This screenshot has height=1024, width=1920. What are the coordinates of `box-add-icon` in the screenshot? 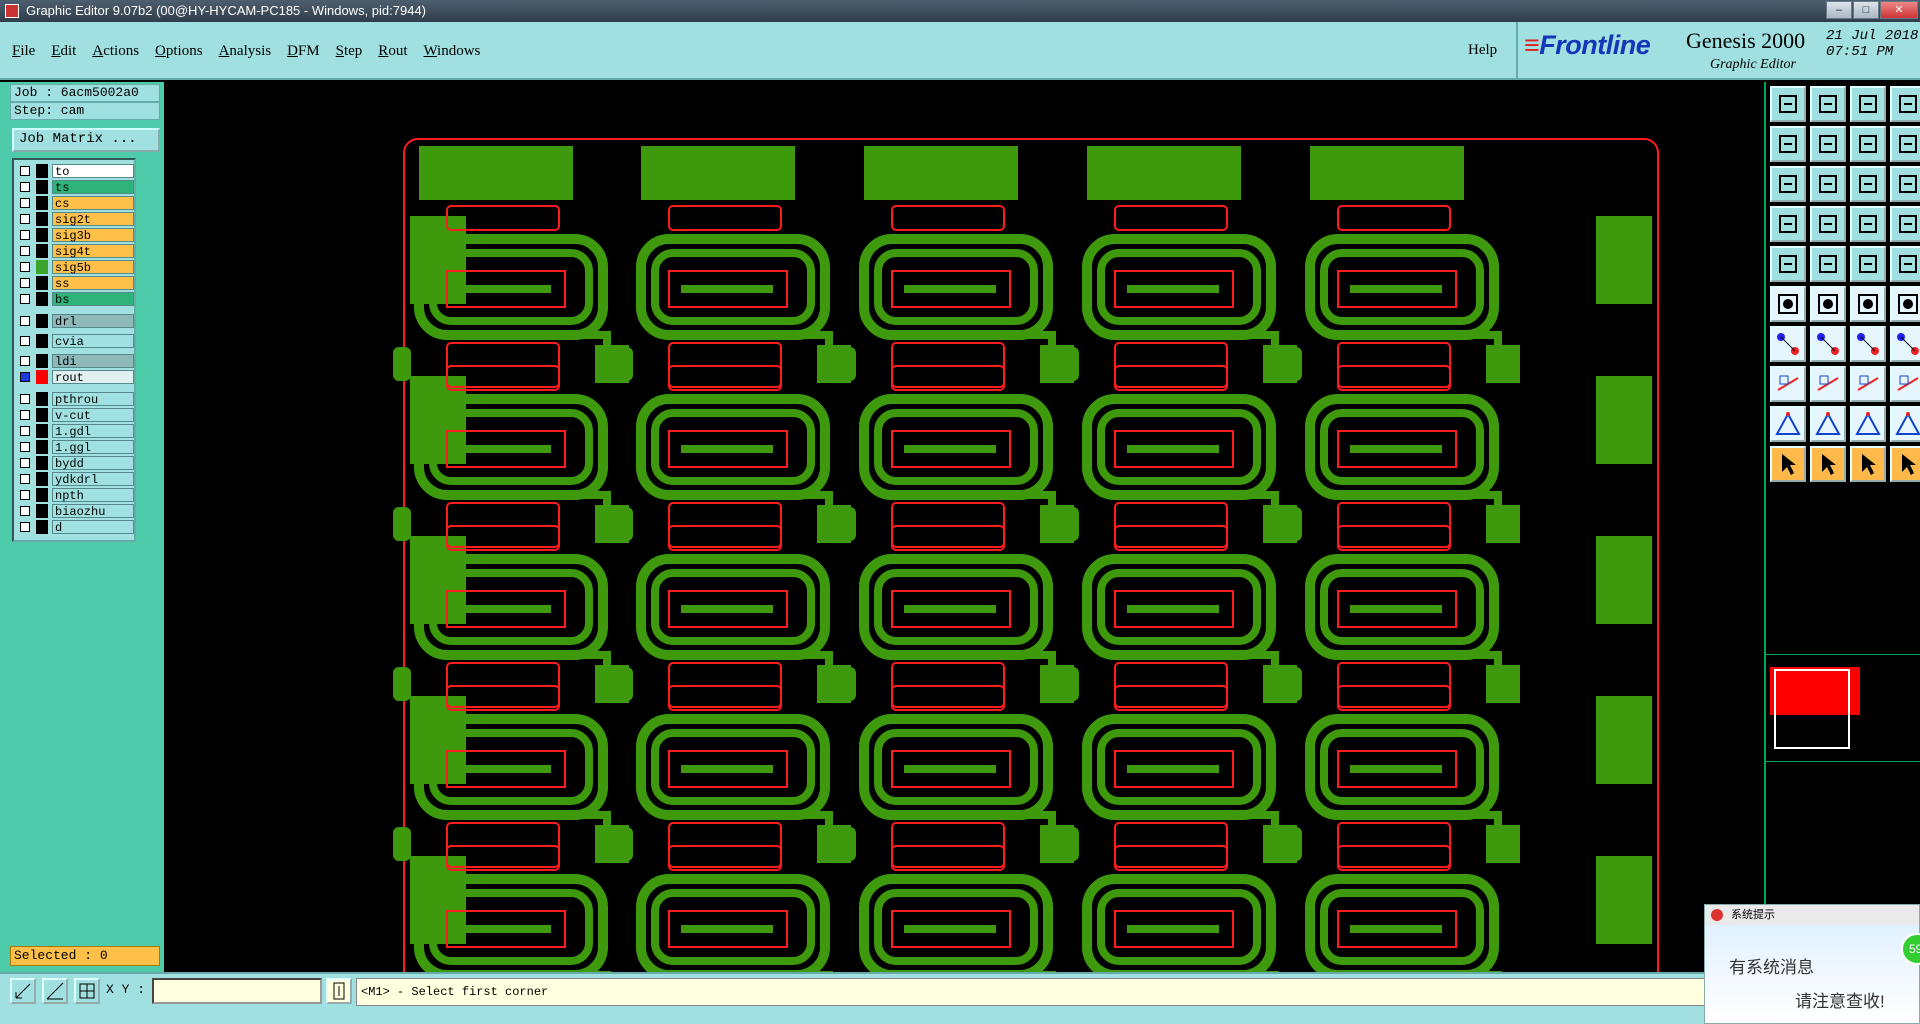 It's located at (1788, 384).